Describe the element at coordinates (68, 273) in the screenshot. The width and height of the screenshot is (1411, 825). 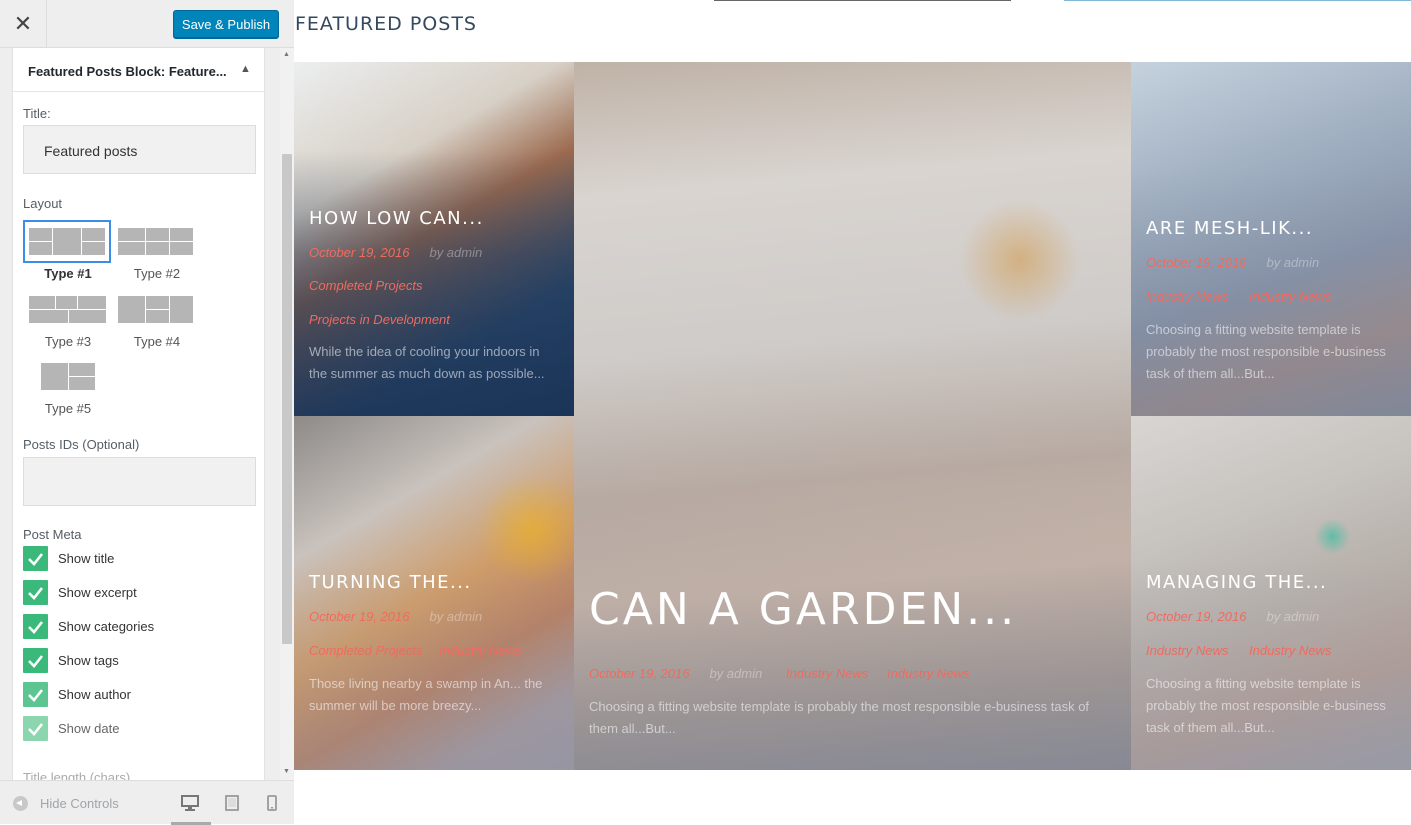
I see `layout-type-1-label: Type #1` at that location.